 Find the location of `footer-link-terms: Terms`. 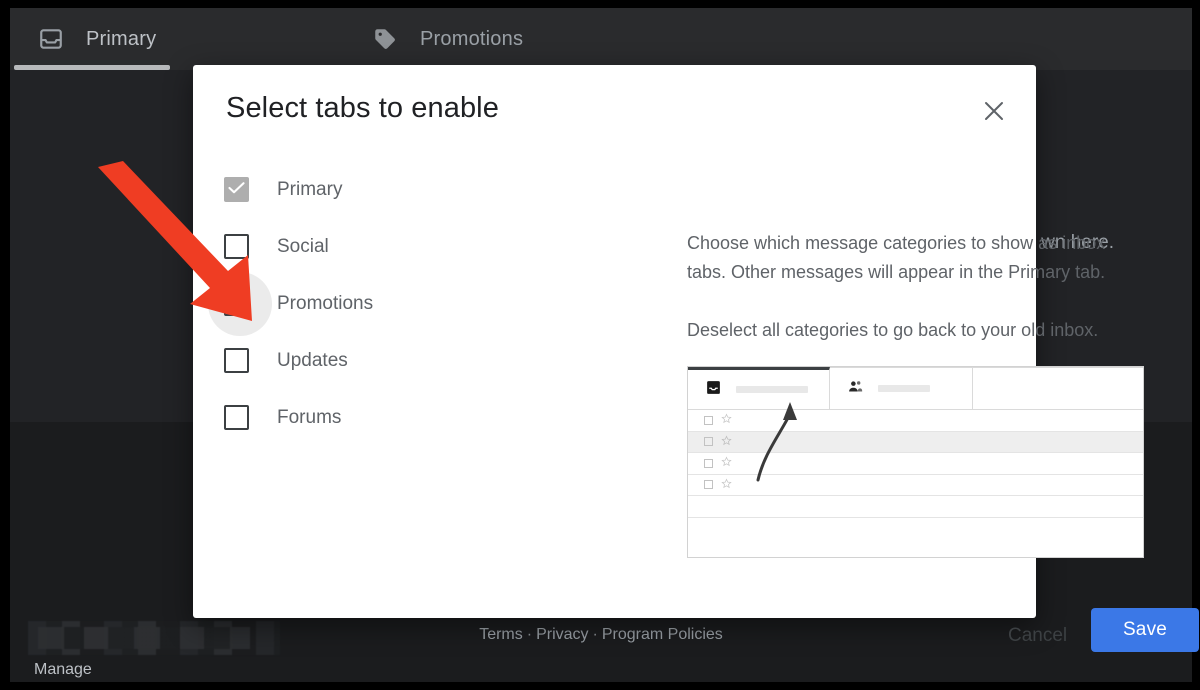

footer-link-terms: Terms is located at coordinates (501, 634).